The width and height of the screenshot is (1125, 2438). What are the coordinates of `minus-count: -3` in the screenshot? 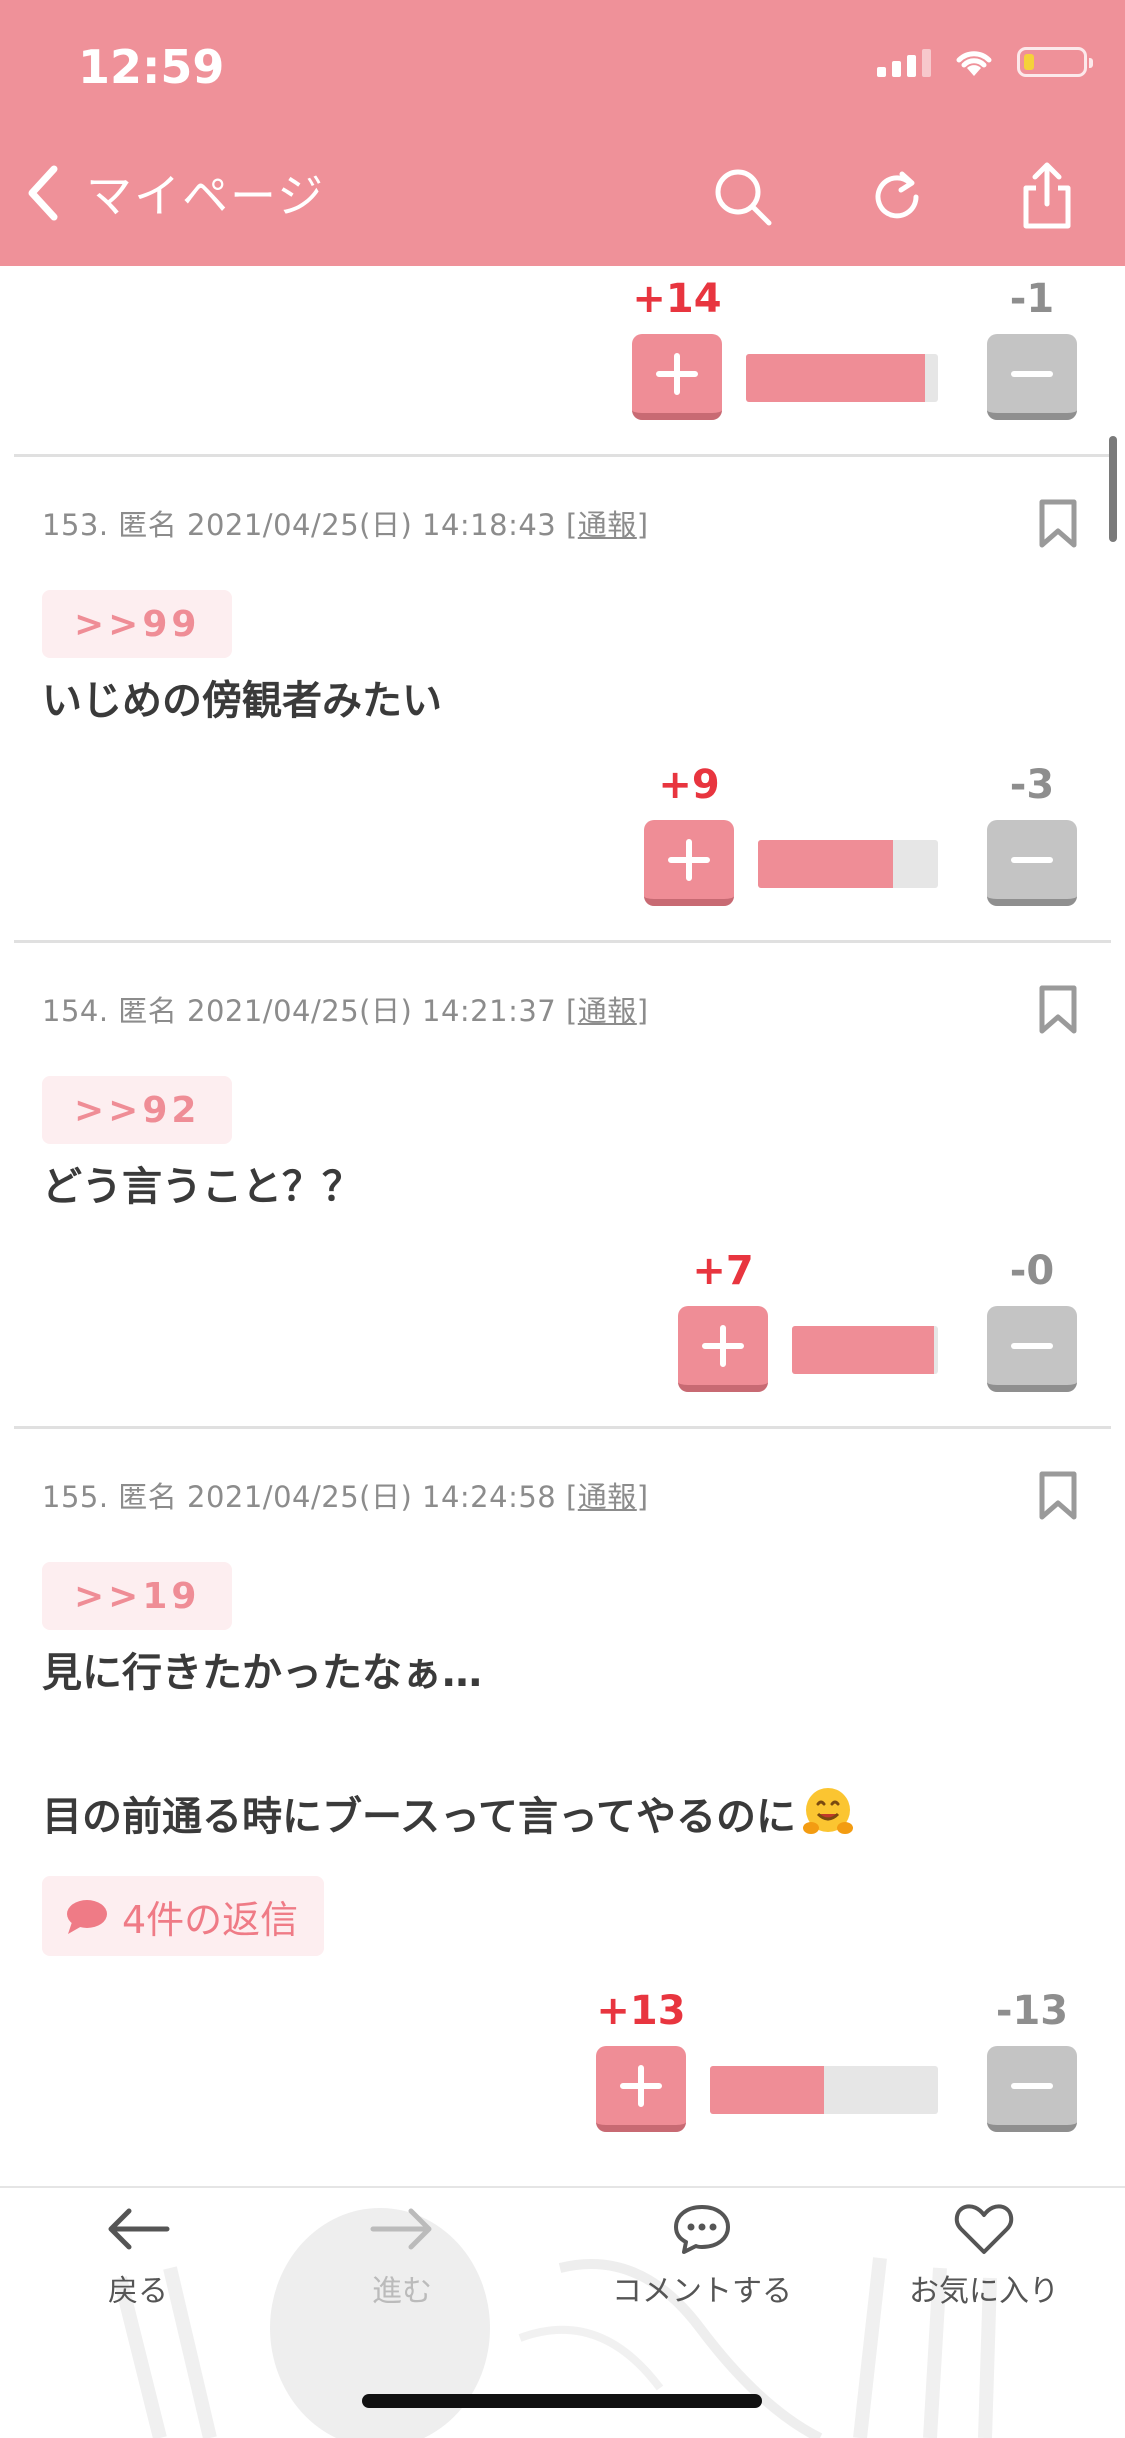 It's located at (1032, 785).